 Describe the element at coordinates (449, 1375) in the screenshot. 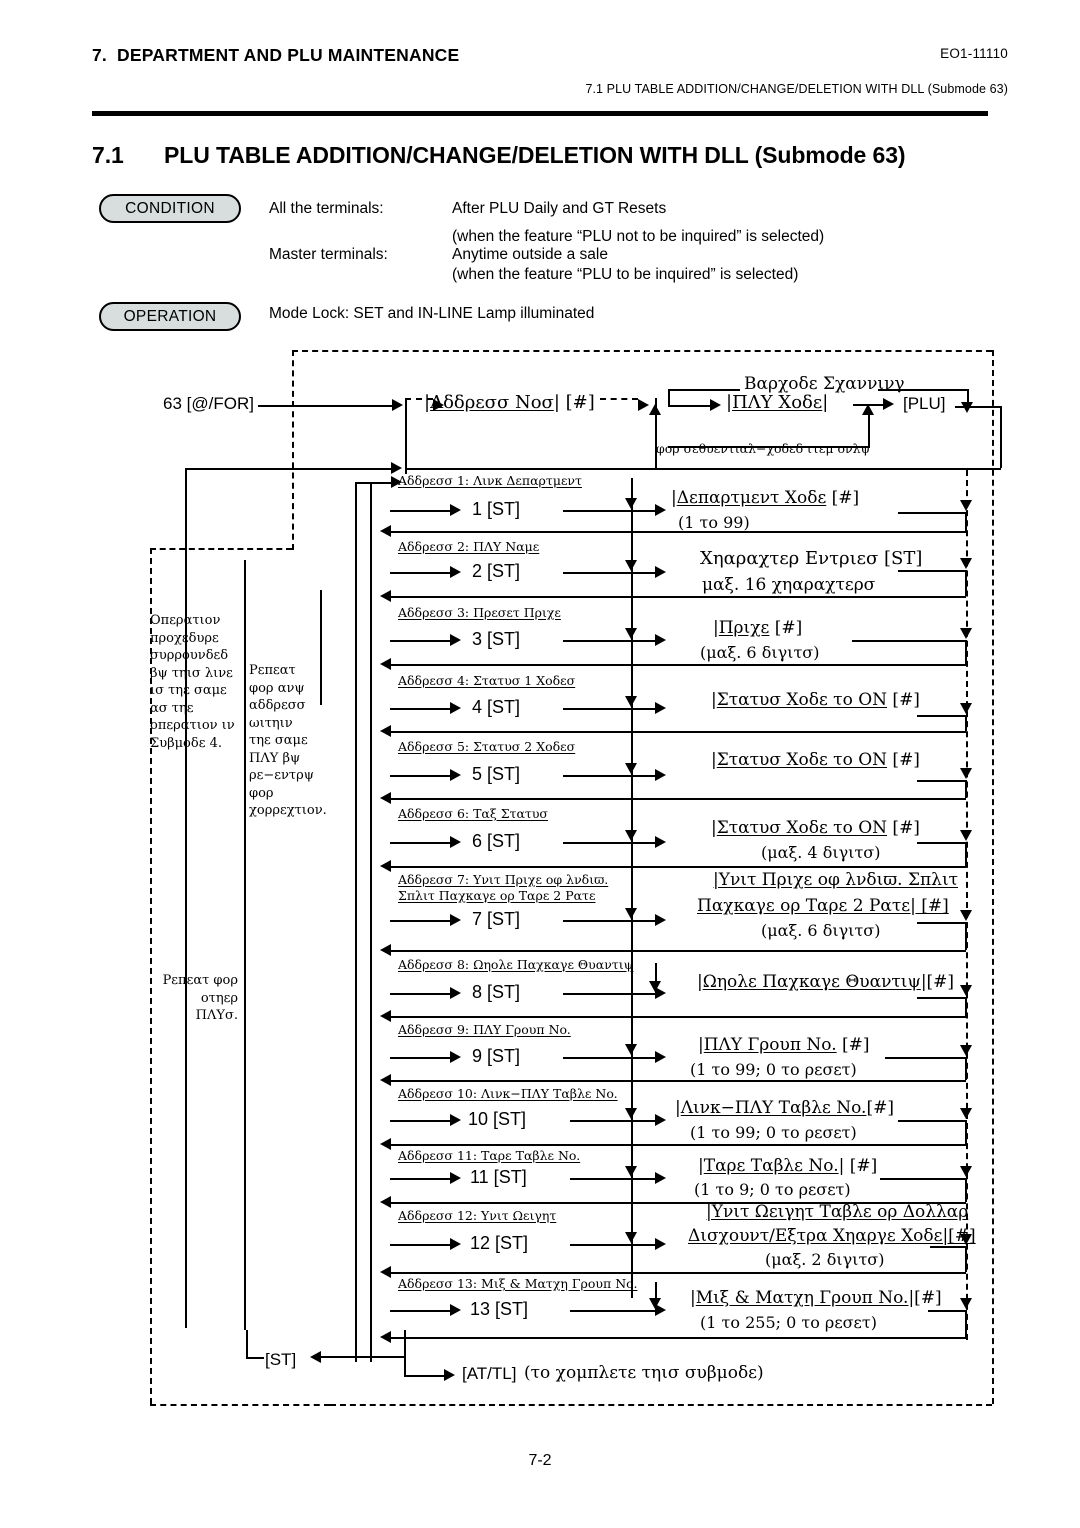

I see `arrow-final-attl` at that location.